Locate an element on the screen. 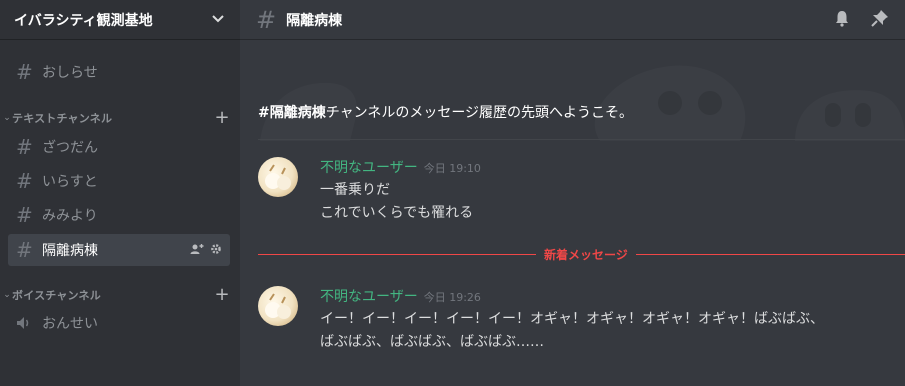 The height and width of the screenshot is (386, 905). invite-user-icon is located at coordinates (197, 250).